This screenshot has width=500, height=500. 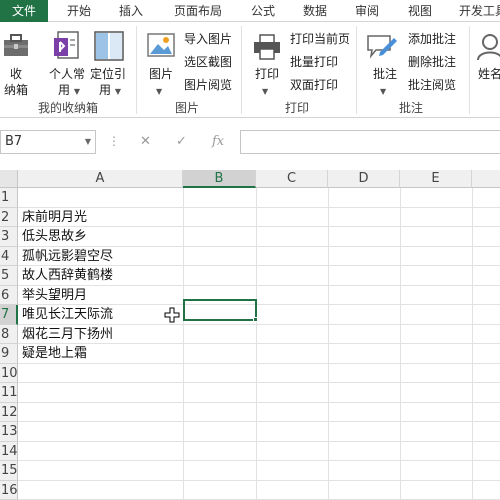 I want to click on row-header: 15, so click(x=9, y=471).